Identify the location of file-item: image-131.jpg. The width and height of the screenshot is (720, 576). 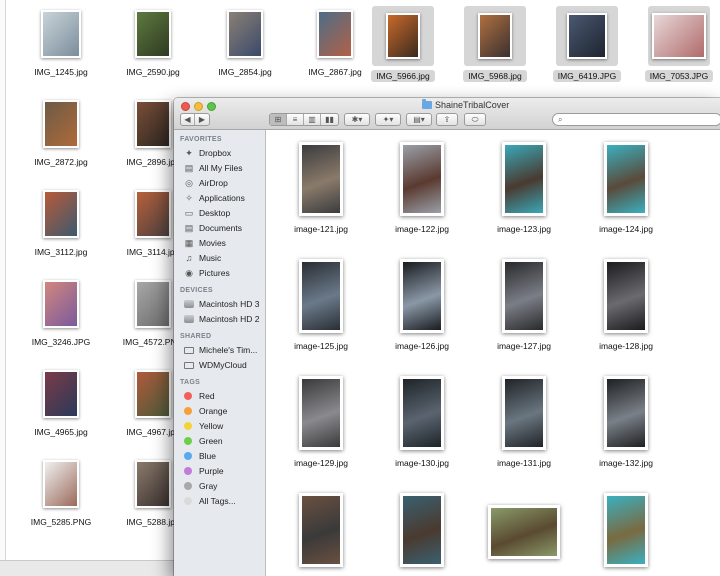
(524, 424).